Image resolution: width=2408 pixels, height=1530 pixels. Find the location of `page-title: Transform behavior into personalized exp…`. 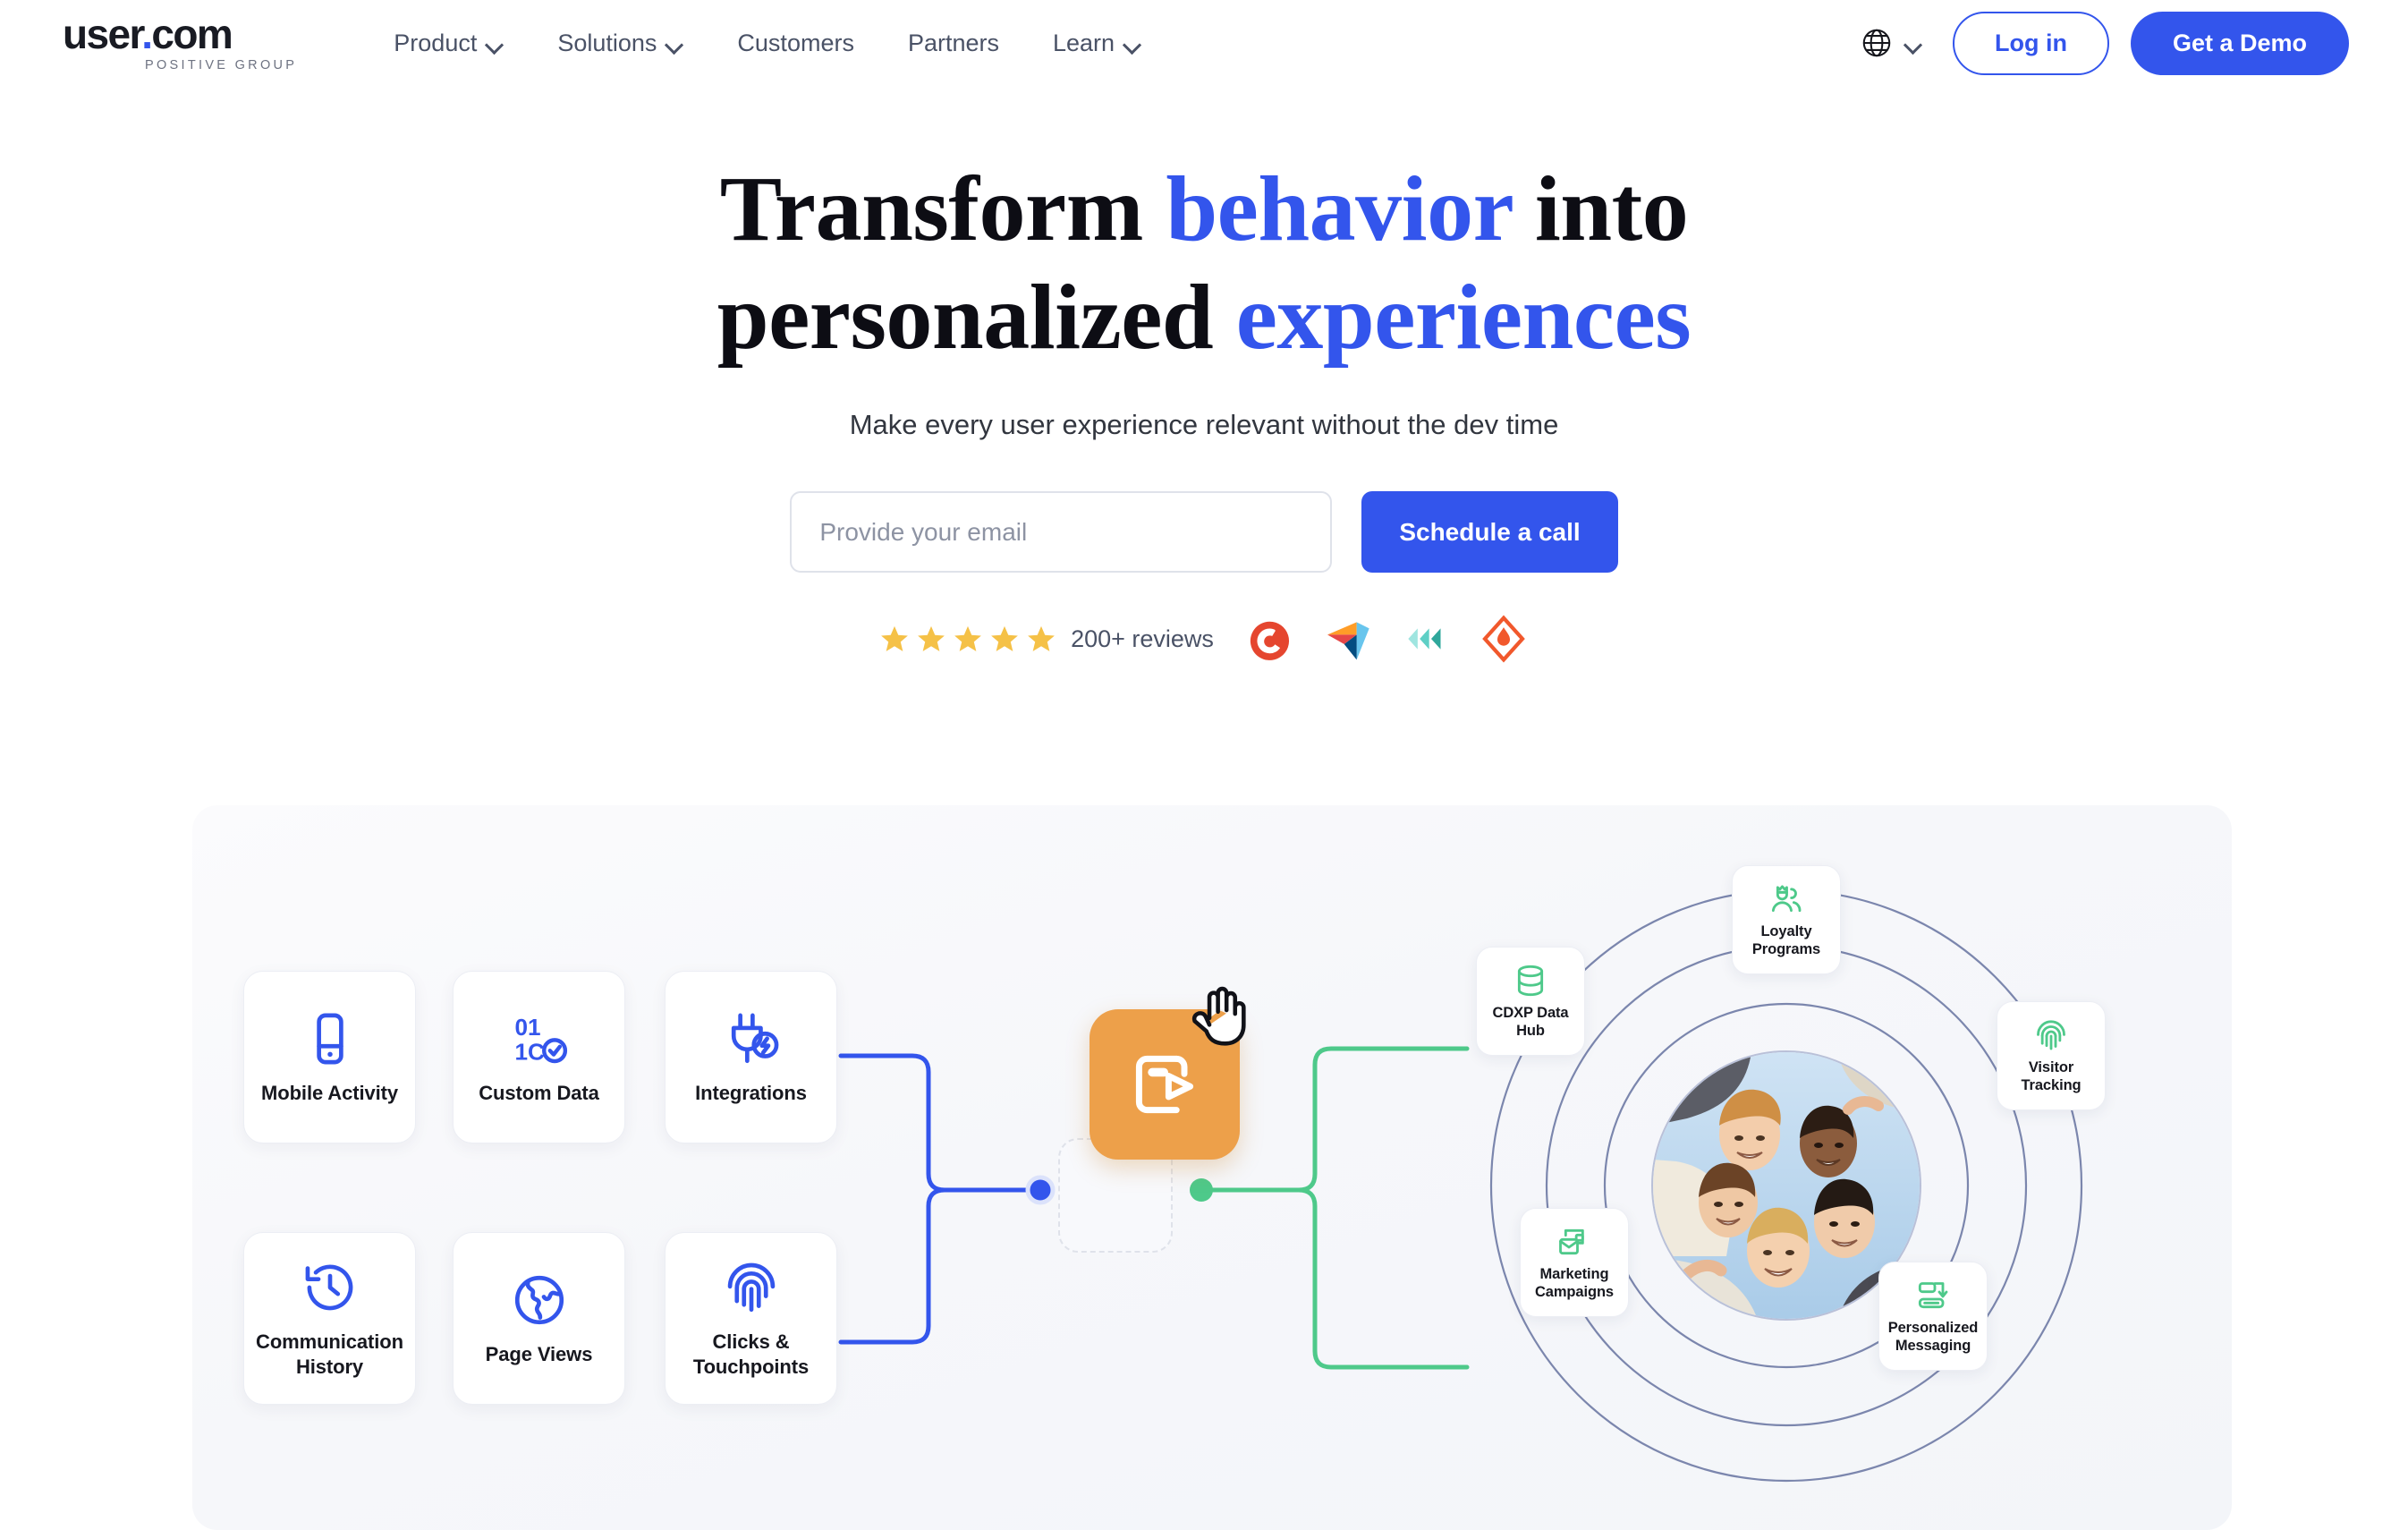

page-title: Transform behavior into personalized exp… is located at coordinates (1204, 263).